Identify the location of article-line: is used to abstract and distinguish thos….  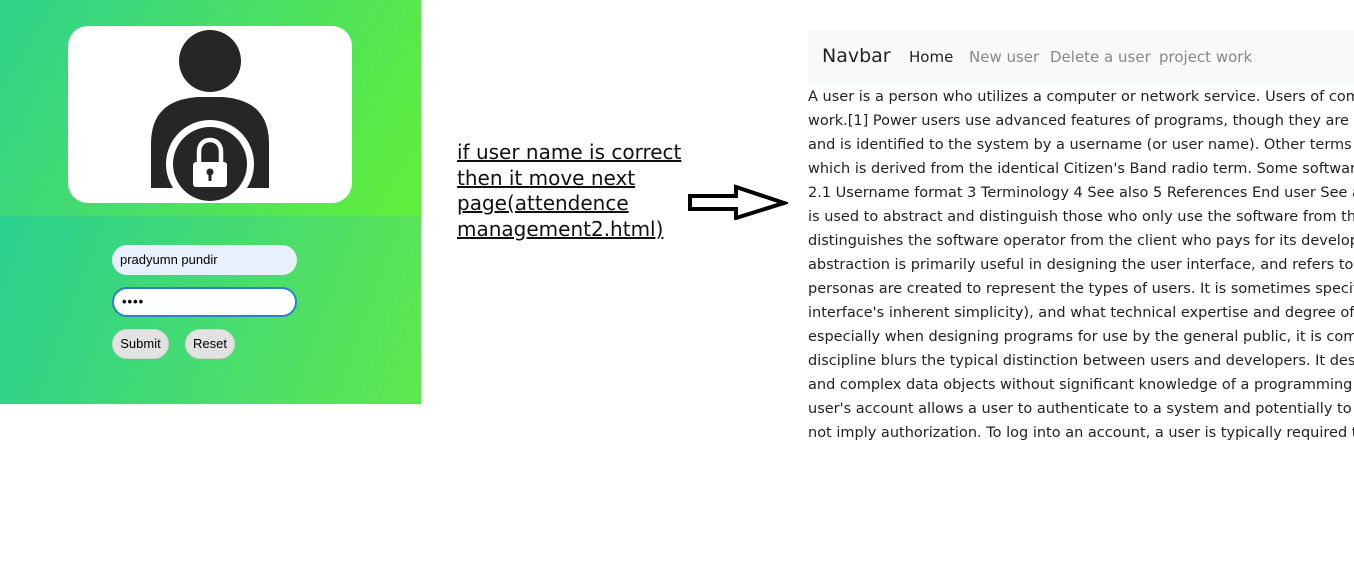
(1081, 217).